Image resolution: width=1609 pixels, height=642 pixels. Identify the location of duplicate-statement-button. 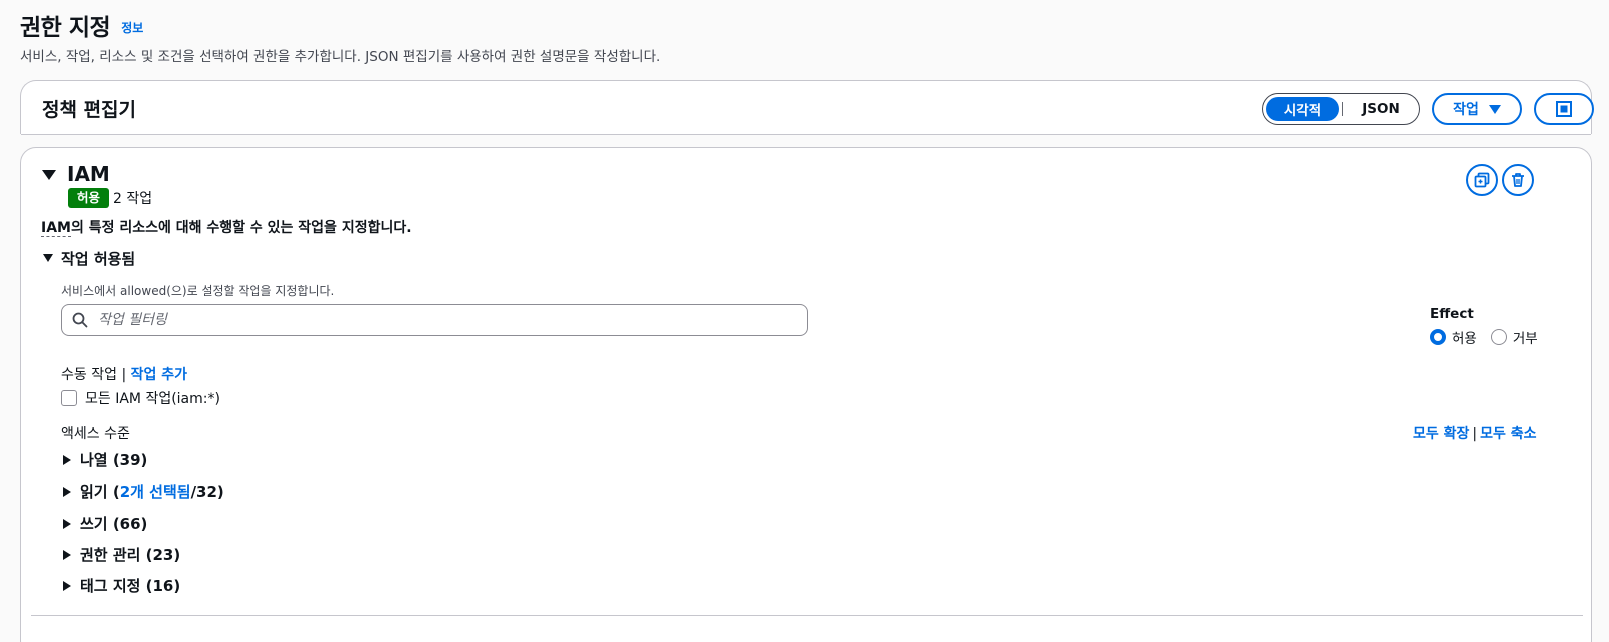
(1482, 180).